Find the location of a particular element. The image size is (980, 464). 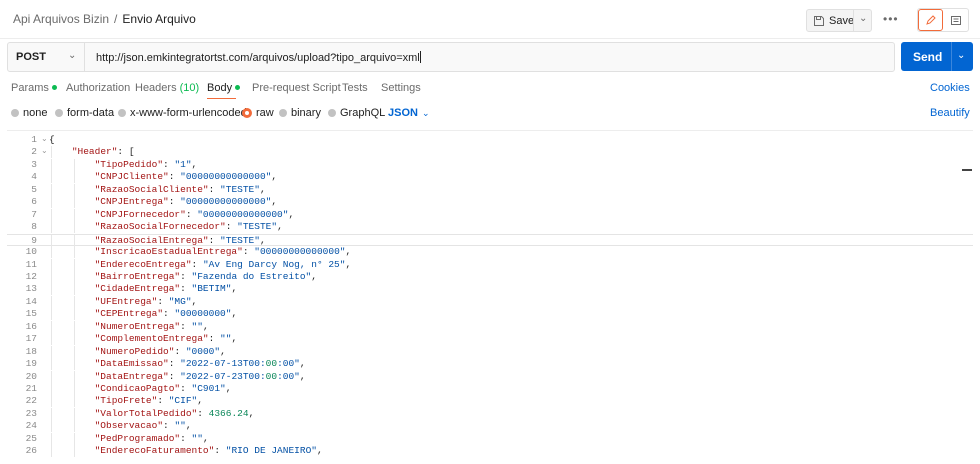

more-actions-button: ••• is located at coordinates (891, 19).